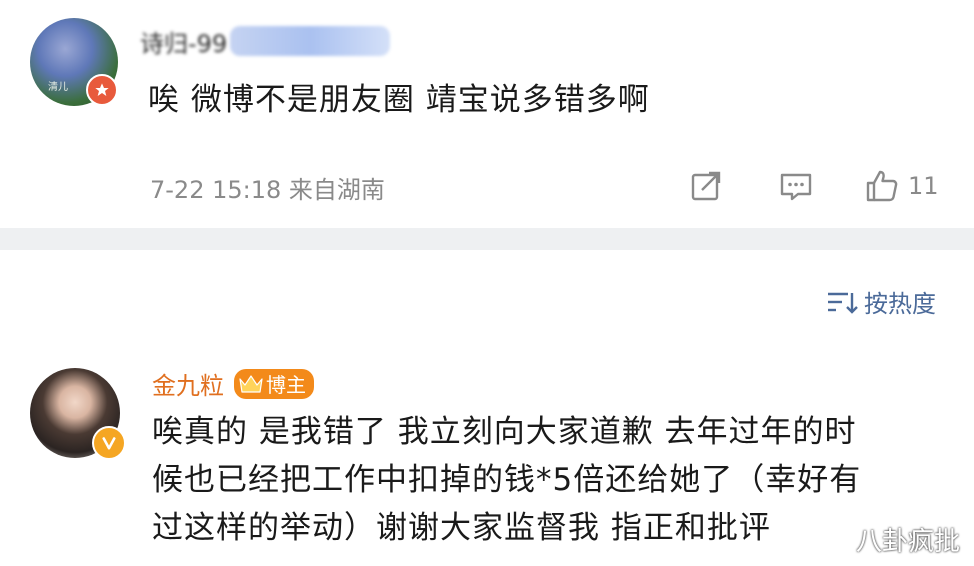 The image size is (974, 566). Describe the element at coordinates (882, 186) in the screenshot. I see `thumbs-up-icon` at that location.